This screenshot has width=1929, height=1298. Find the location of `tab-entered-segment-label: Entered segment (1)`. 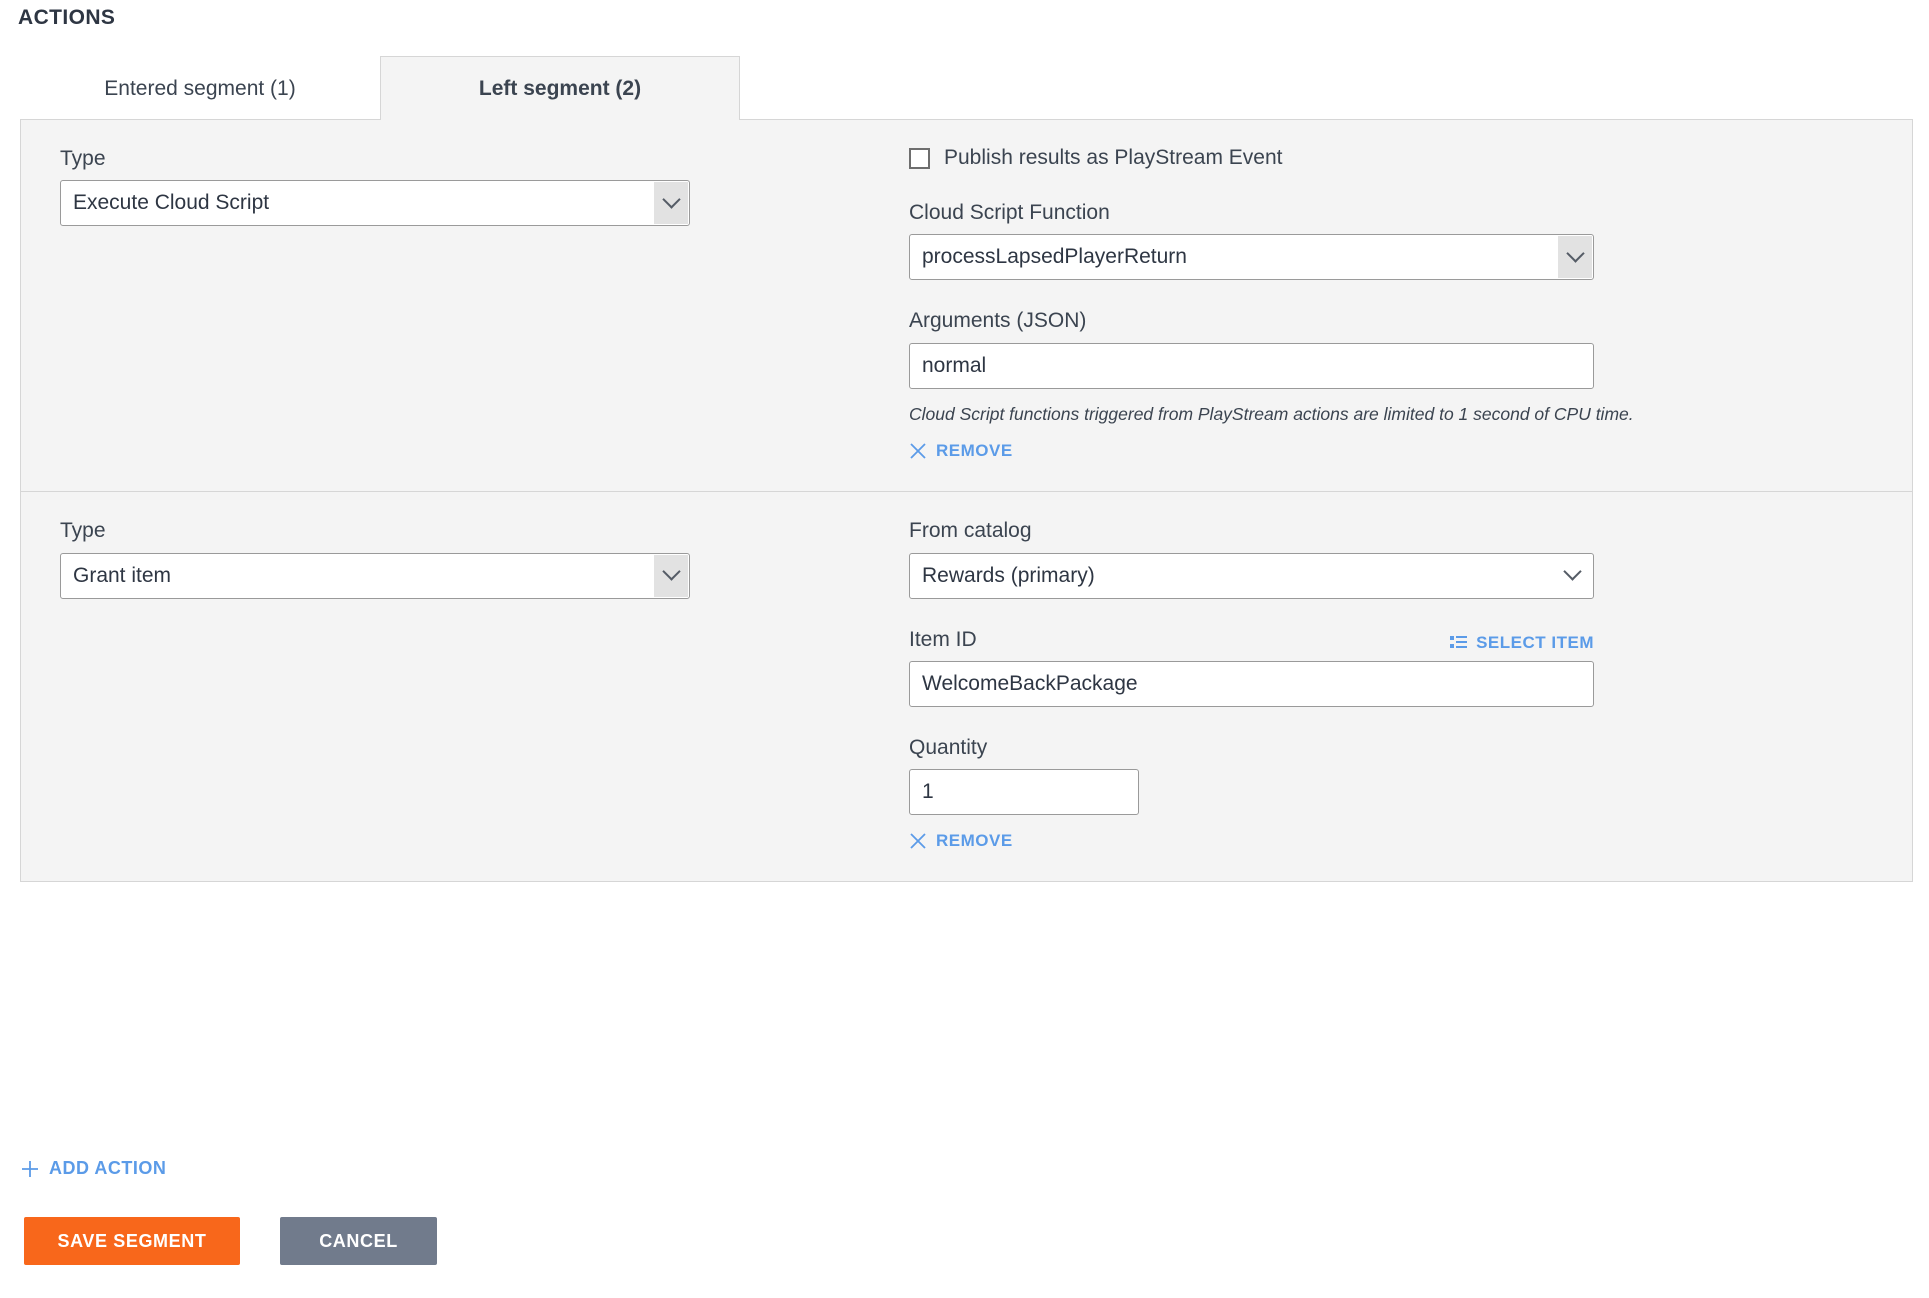

tab-entered-segment-label: Entered segment (1) is located at coordinates (200, 88).